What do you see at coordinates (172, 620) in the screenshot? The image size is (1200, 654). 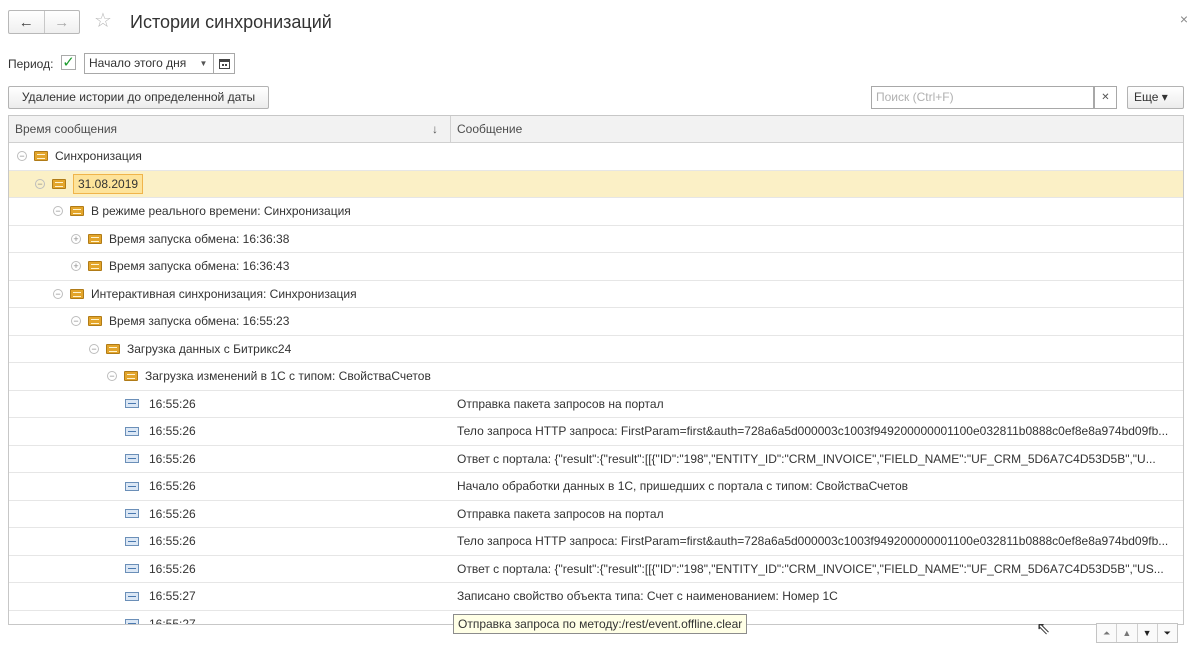 I see `cell-time-text: 16:55:27` at bounding box center [172, 620].